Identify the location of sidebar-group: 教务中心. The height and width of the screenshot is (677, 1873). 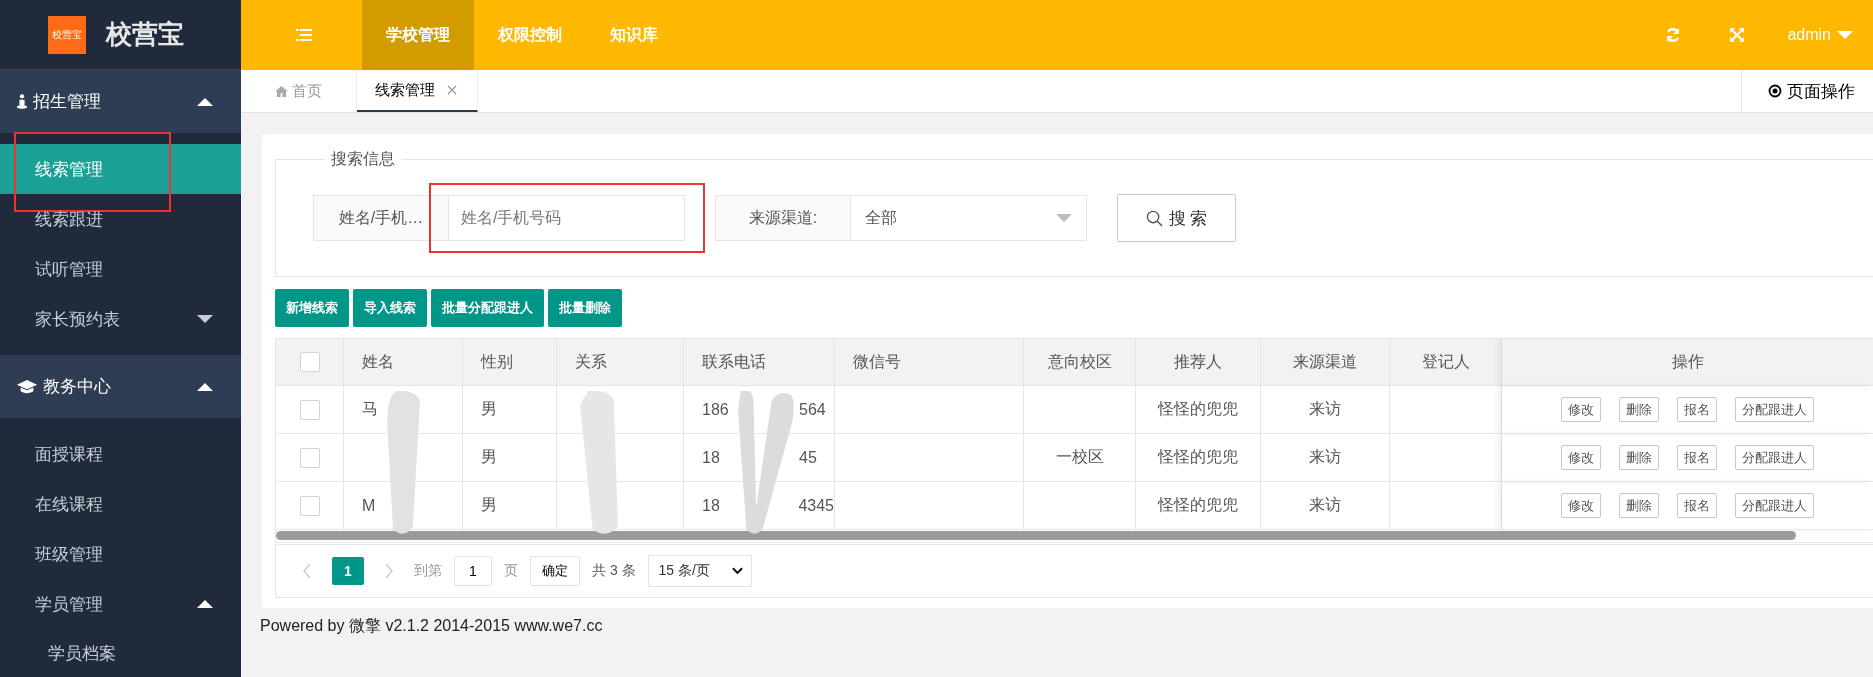
(120, 386).